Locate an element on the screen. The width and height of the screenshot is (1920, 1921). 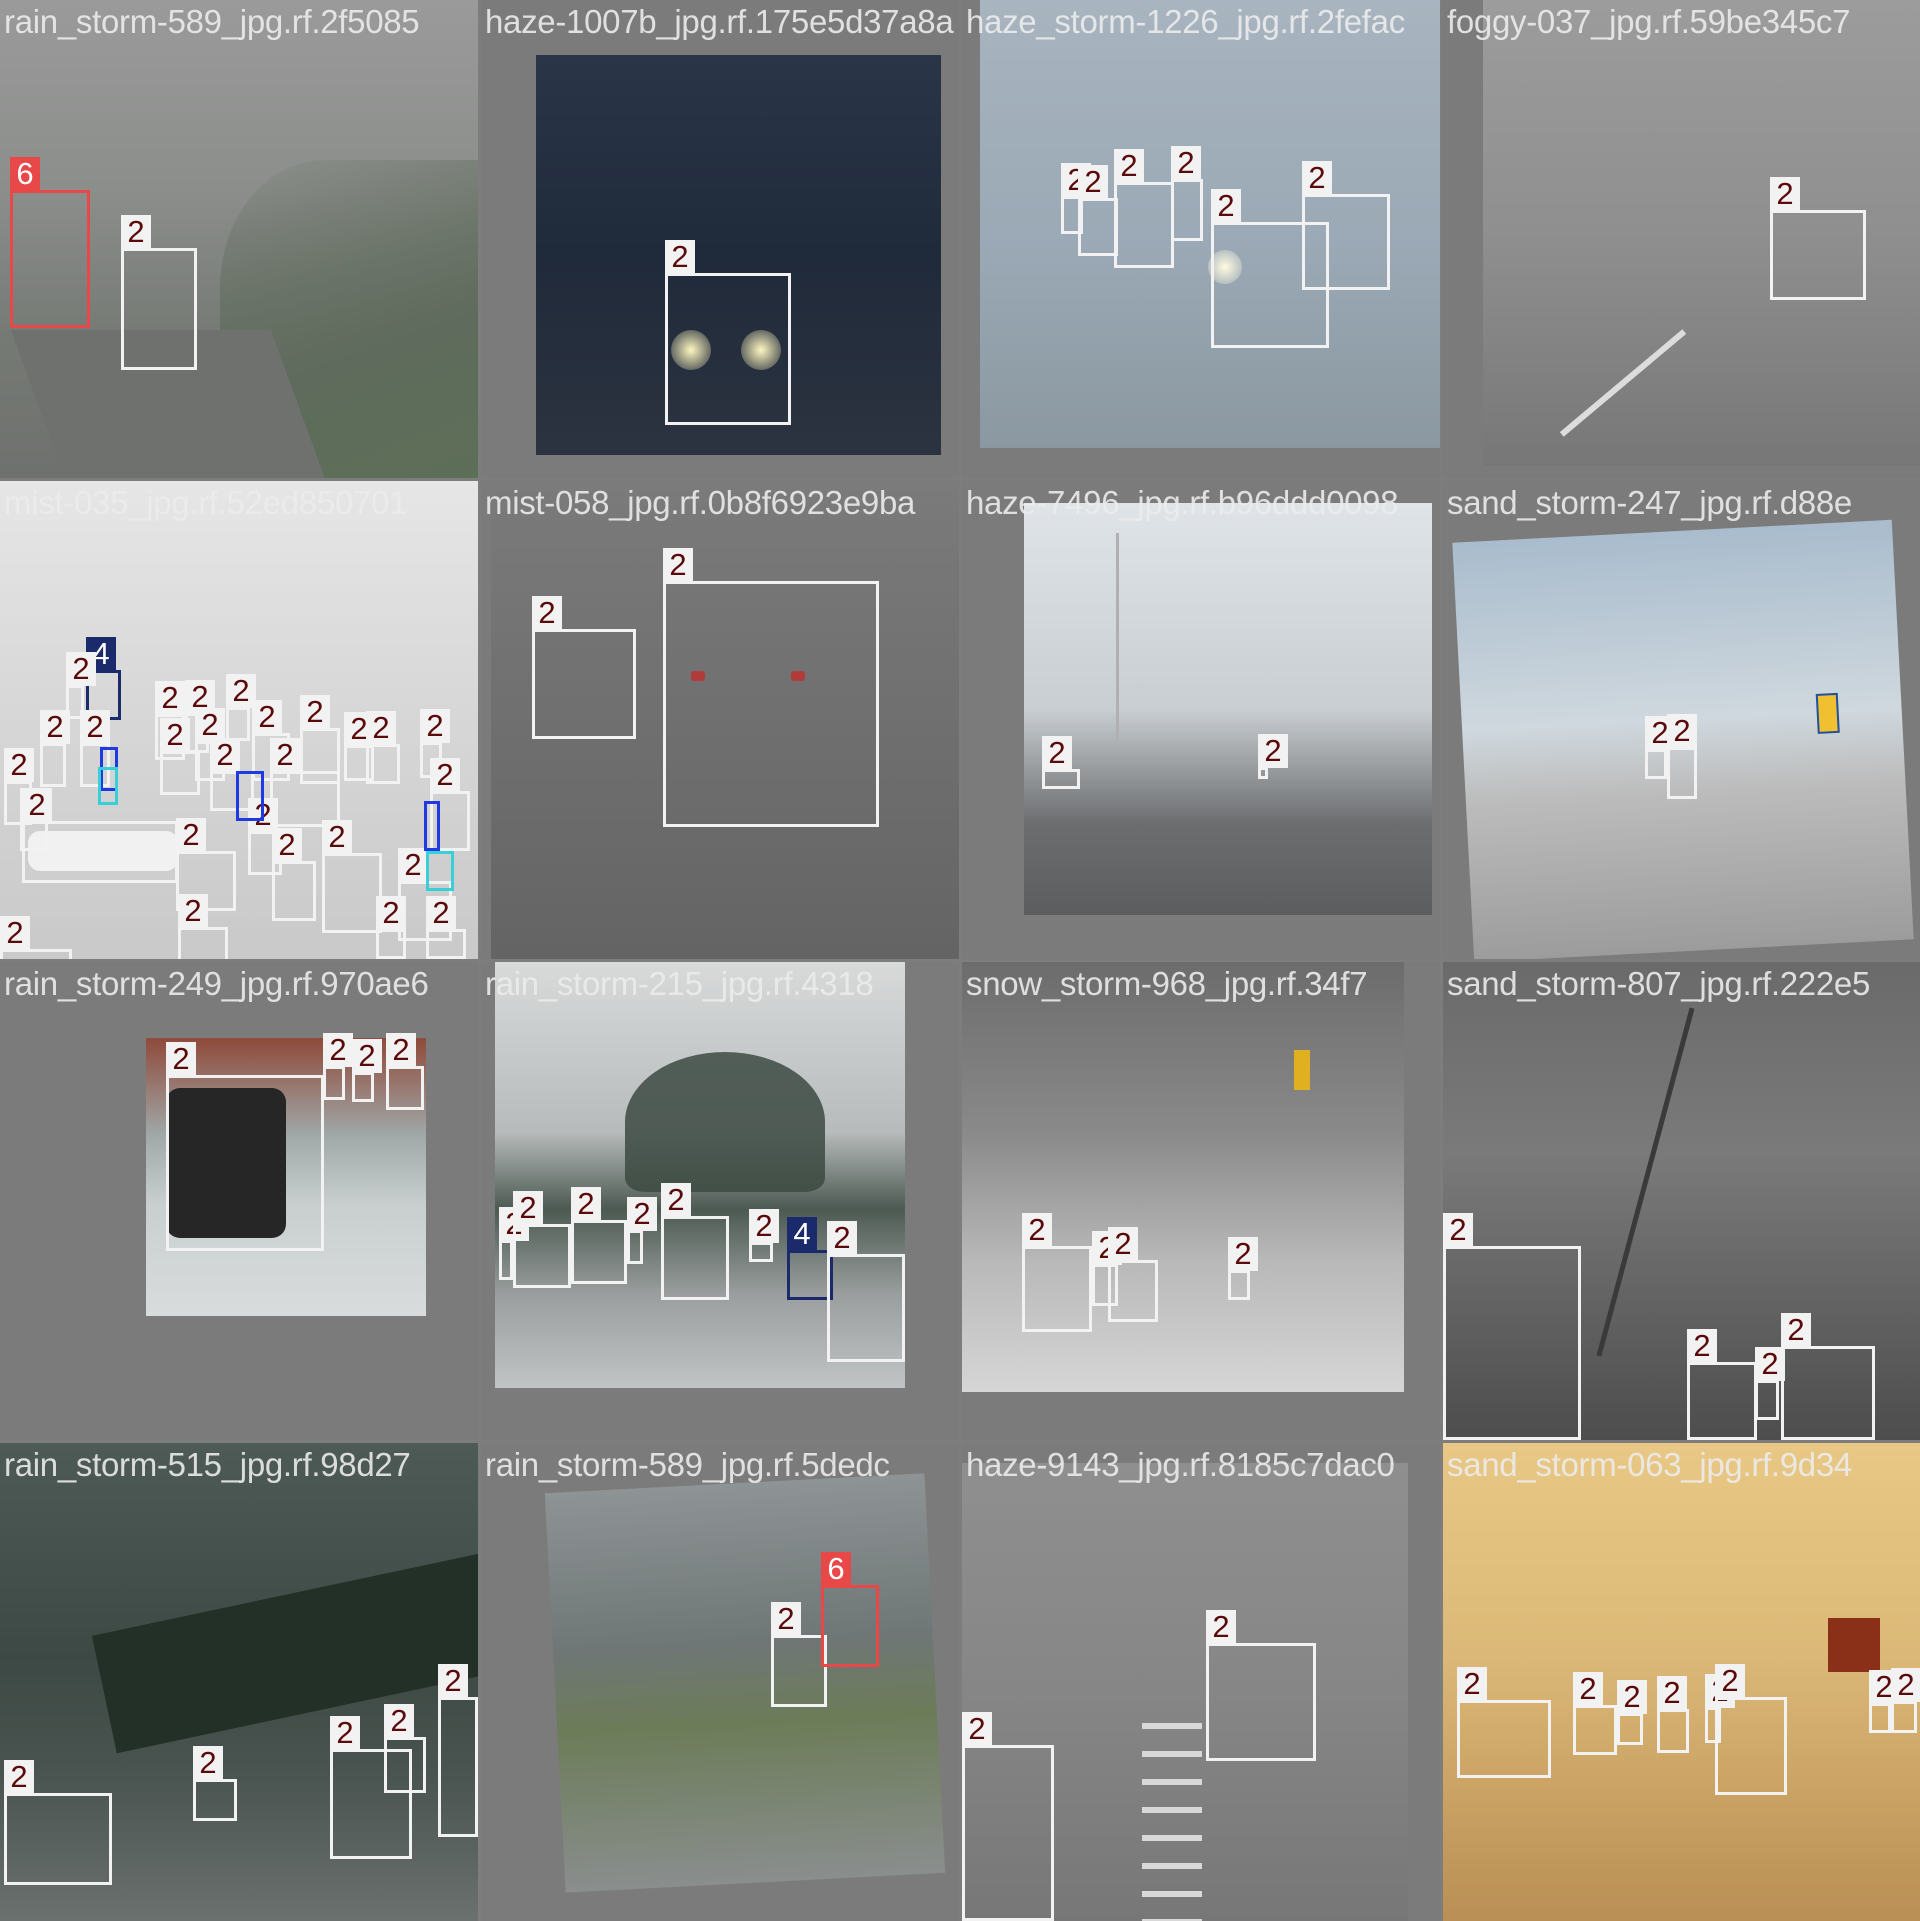
utility-pole is located at coordinates (1645, 1182).